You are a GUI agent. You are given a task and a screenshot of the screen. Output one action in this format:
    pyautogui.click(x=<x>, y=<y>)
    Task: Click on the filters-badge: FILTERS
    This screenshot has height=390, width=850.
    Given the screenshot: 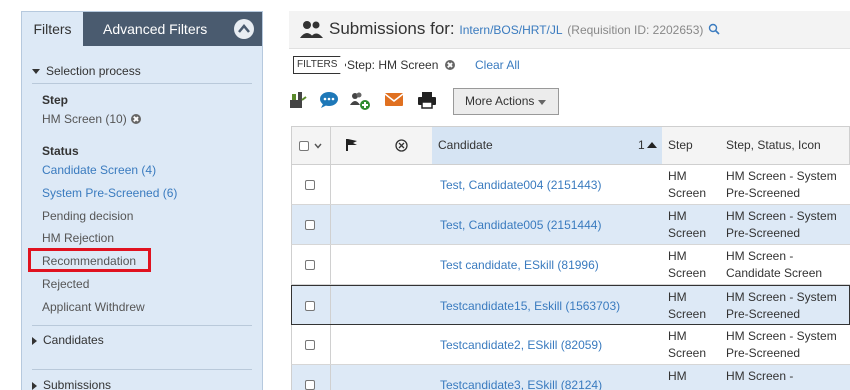 What is the action you would take?
    pyautogui.click(x=320, y=65)
    